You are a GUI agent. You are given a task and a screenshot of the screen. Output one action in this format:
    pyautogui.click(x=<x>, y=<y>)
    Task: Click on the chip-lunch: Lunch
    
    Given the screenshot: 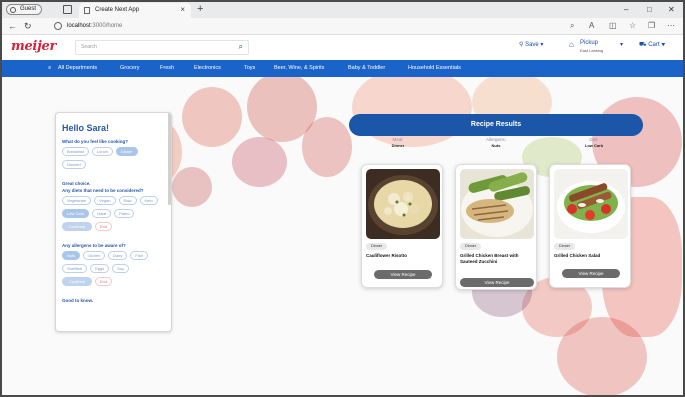 What is the action you would take?
    pyautogui.click(x=102, y=151)
    